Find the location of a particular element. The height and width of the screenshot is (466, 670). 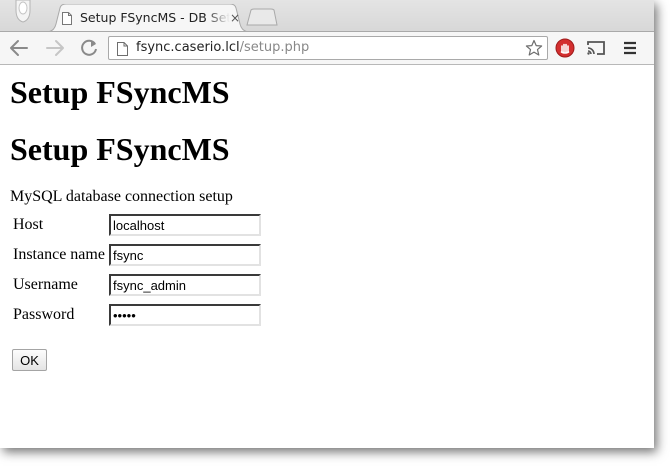

url-text: fsync.caserio.lcl/setup.php is located at coordinates (222, 47).